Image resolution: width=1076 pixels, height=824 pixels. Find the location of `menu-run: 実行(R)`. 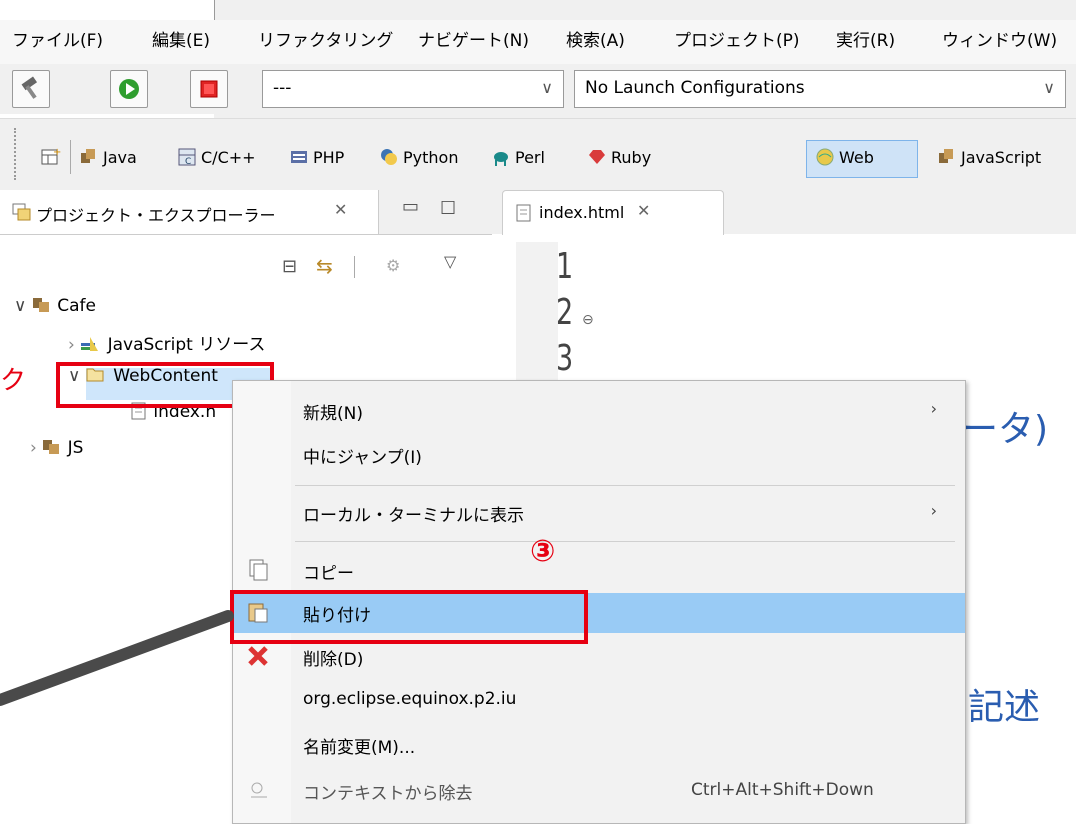

menu-run: 実行(R) is located at coordinates (865, 38).